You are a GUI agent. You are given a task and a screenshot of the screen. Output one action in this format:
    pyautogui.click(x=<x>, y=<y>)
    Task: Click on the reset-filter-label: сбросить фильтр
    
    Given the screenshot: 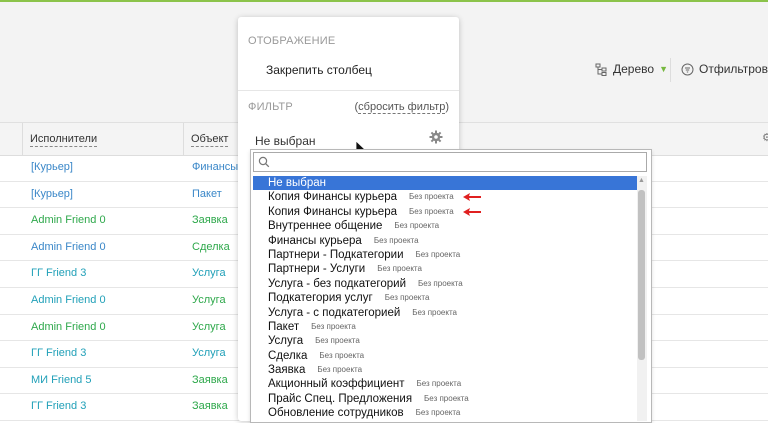 What is the action you would take?
    pyautogui.click(x=402, y=107)
    